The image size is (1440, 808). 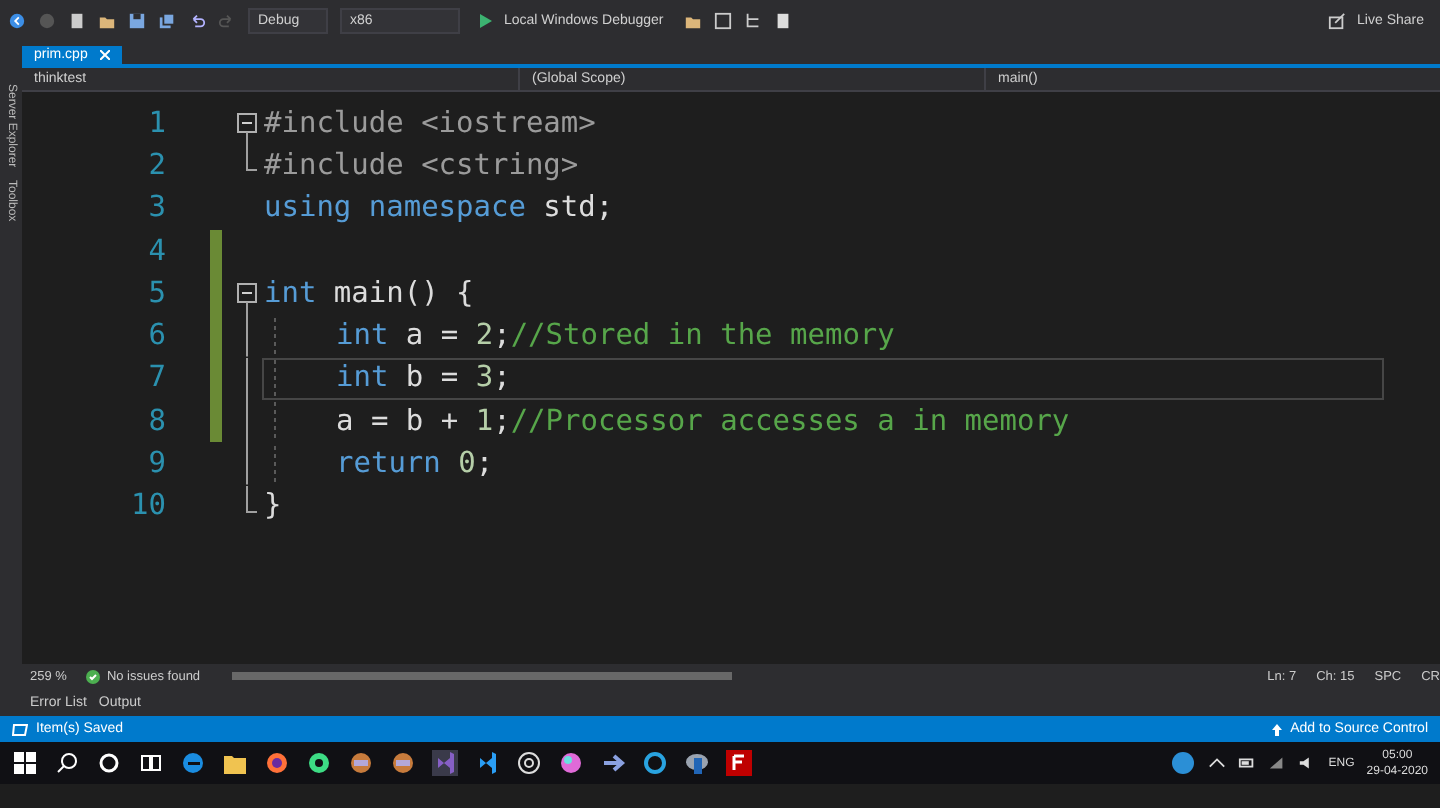 I want to click on line-number: 4, so click(x=157, y=251).